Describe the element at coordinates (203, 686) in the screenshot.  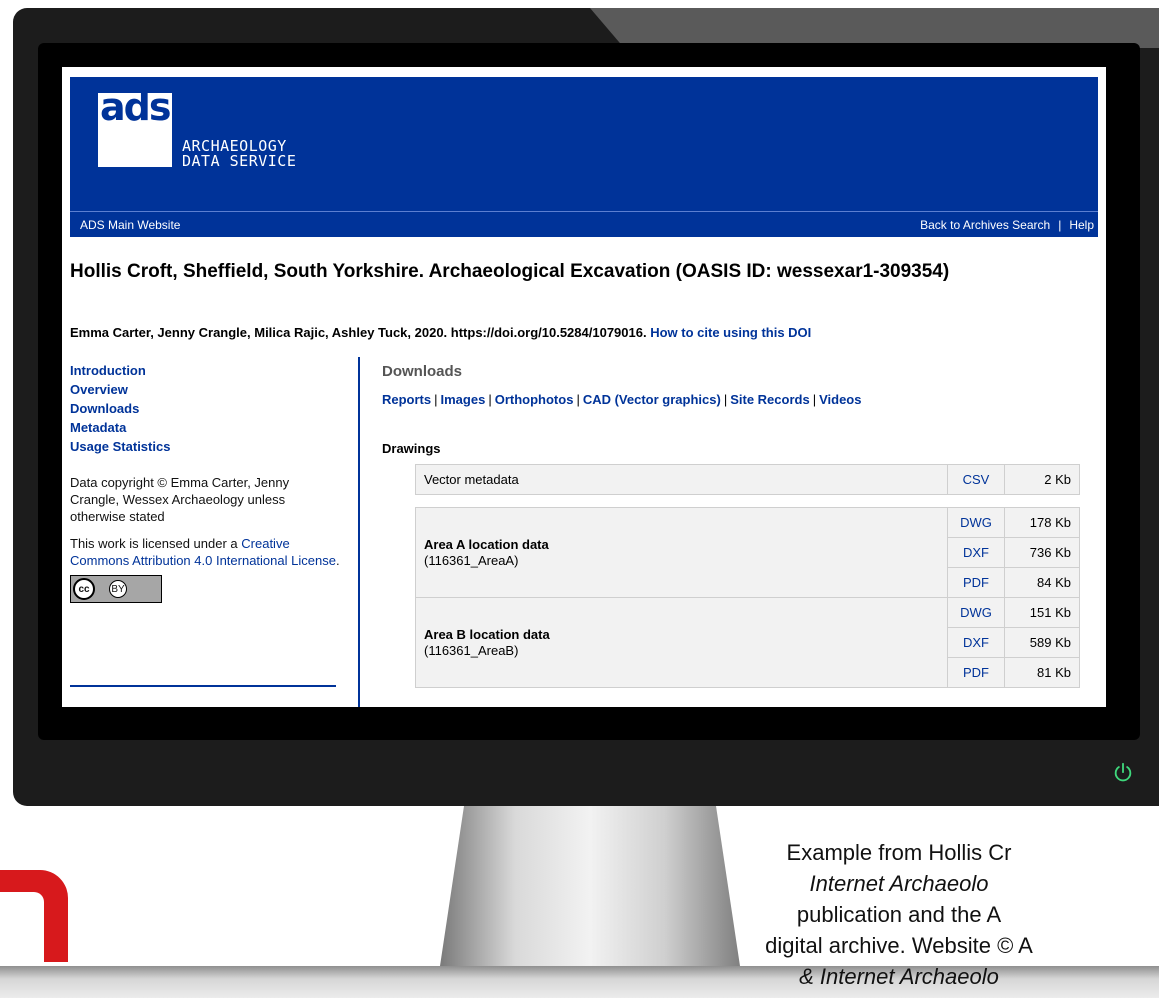
I see `sidebar-divider` at that location.